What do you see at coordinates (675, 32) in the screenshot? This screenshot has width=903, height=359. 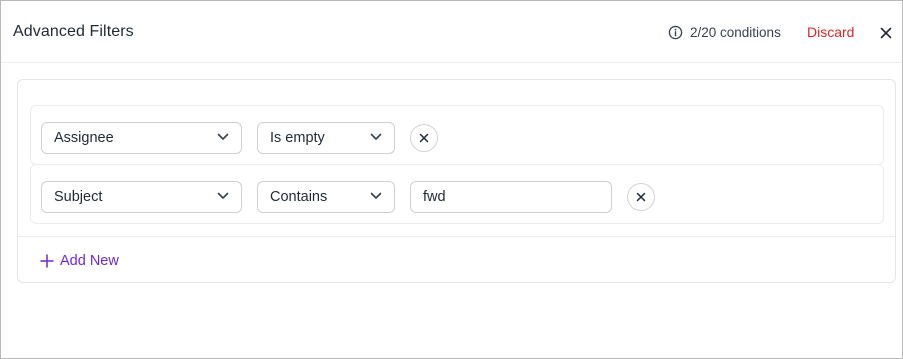 I see `info-icon` at bounding box center [675, 32].